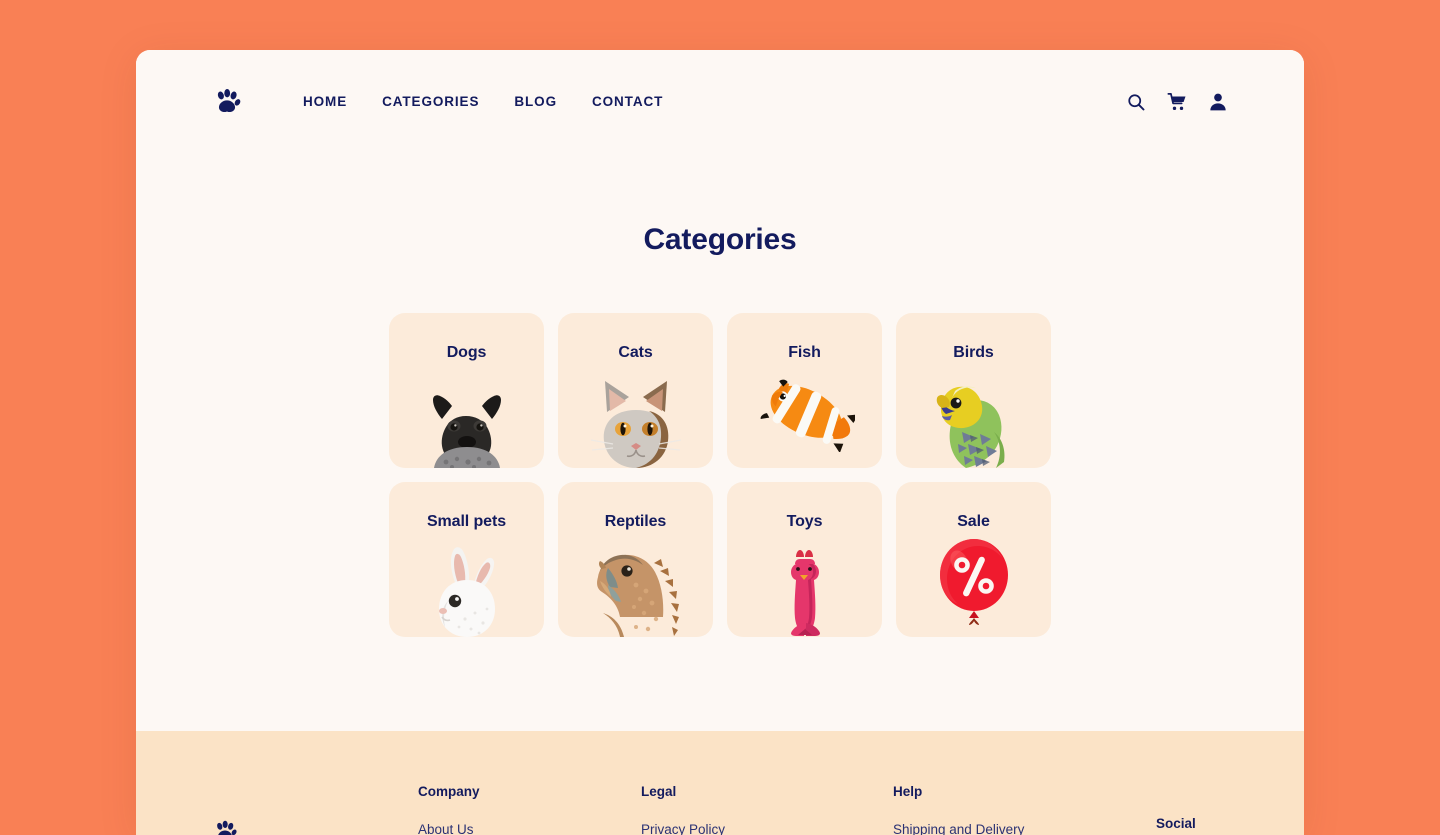  I want to click on clownfish-image, so click(804, 420).